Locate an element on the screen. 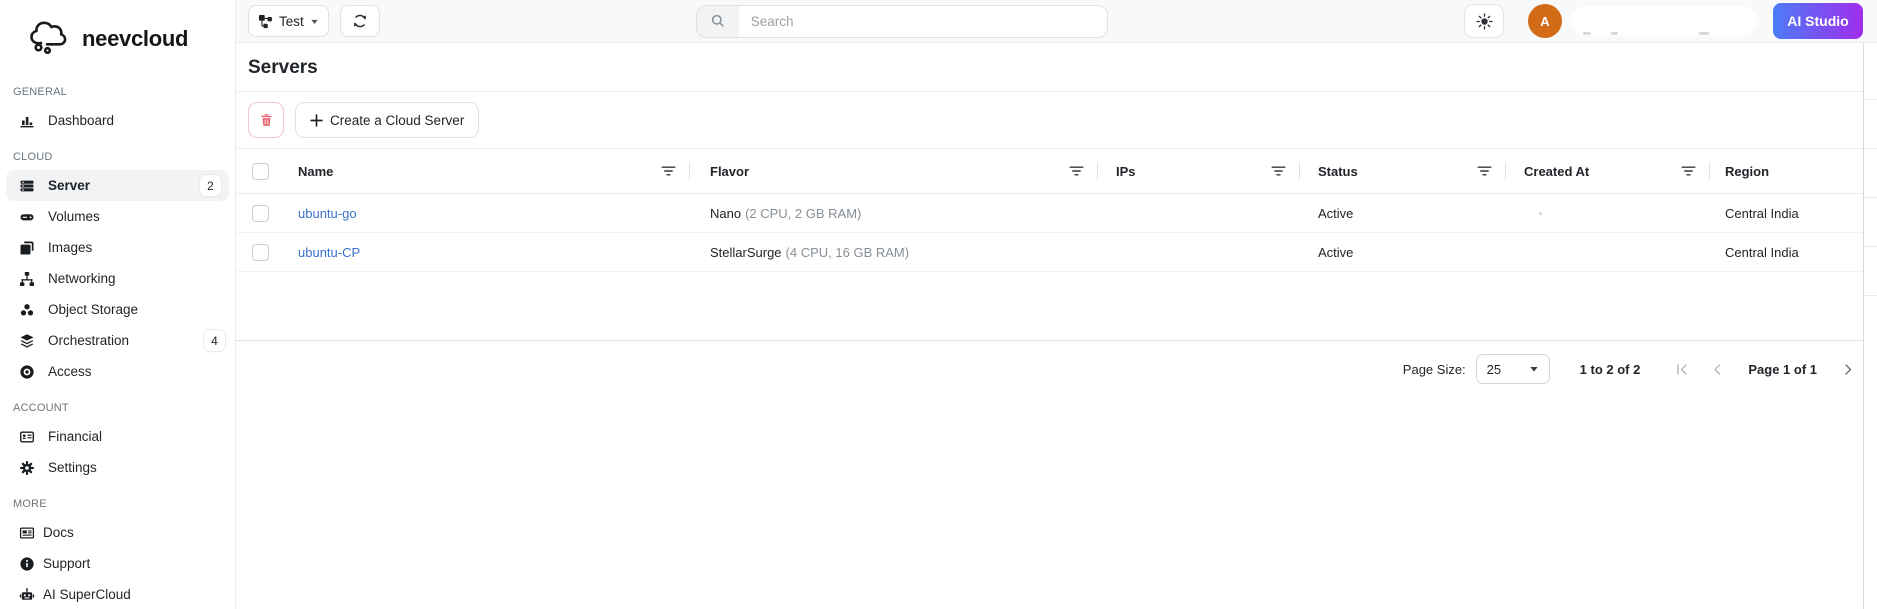 The image size is (1877, 609). top-bar: Test A AI Studio is located at coordinates (1056, 21).